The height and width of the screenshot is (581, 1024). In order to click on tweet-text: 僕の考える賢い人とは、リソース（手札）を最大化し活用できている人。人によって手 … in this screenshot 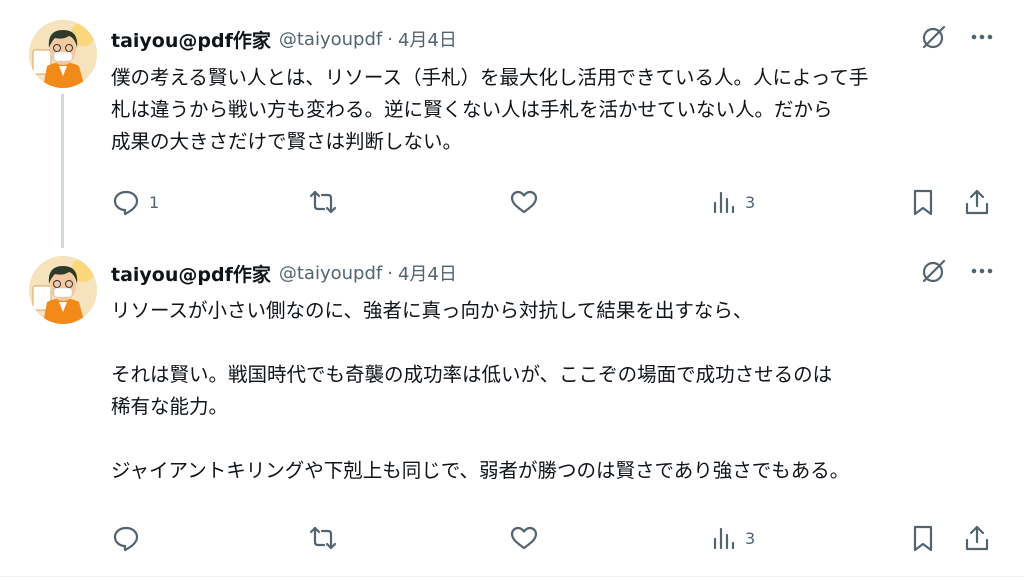, I will do `click(551, 110)`.